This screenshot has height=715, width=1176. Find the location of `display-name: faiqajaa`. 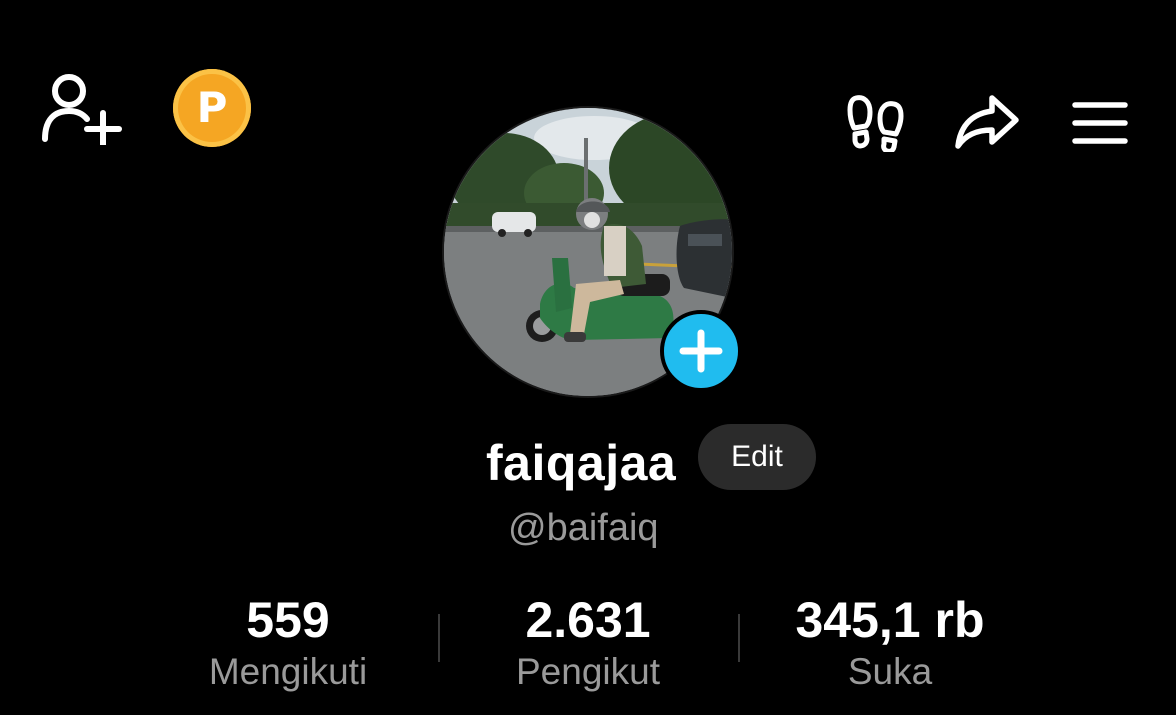

display-name: faiqajaa is located at coordinates (581, 463).